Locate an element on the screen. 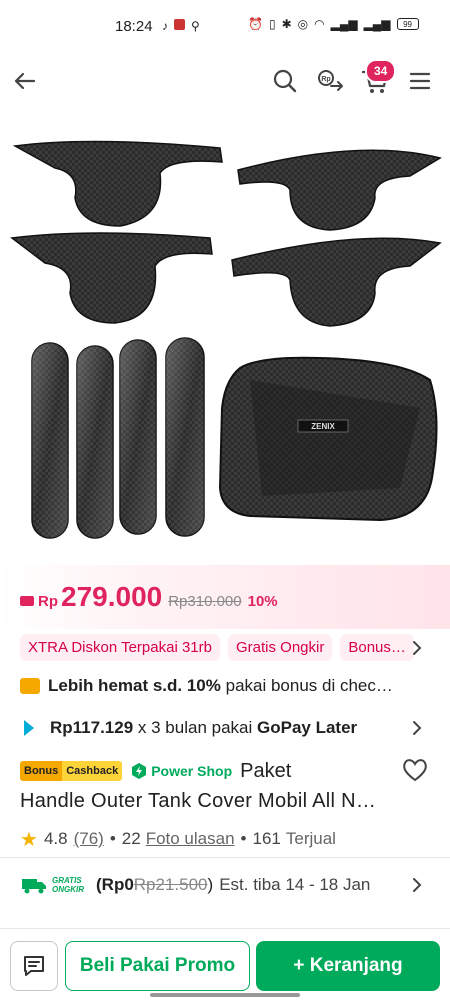 This screenshot has width=450, height=1000. signal-2-icon: ▂▄▆ is located at coordinates (377, 24).